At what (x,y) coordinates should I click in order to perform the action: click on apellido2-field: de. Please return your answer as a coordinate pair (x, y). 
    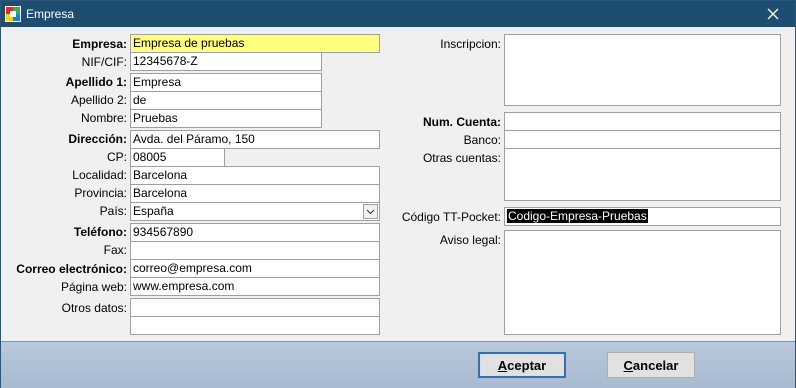
    Looking at the image, I should click on (226, 100).